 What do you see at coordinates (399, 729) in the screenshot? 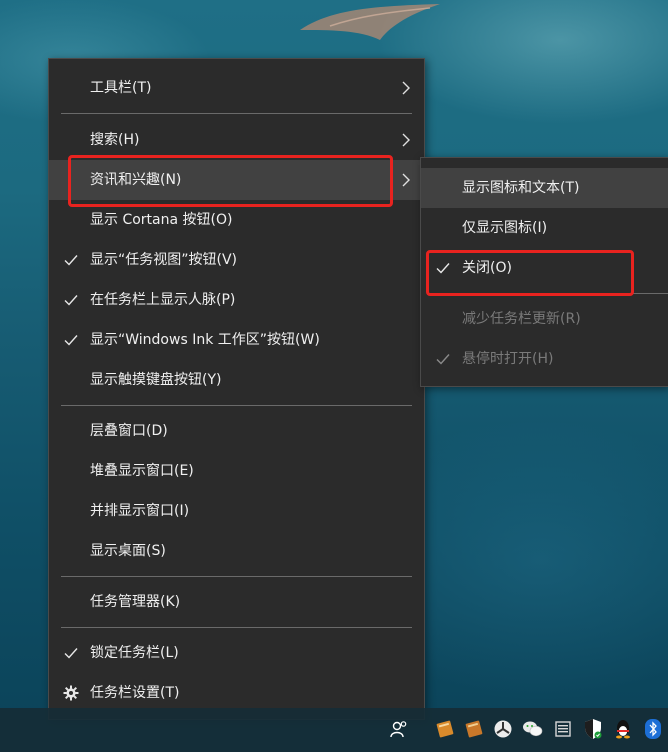
I see `people-icon` at bounding box center [399, 729].